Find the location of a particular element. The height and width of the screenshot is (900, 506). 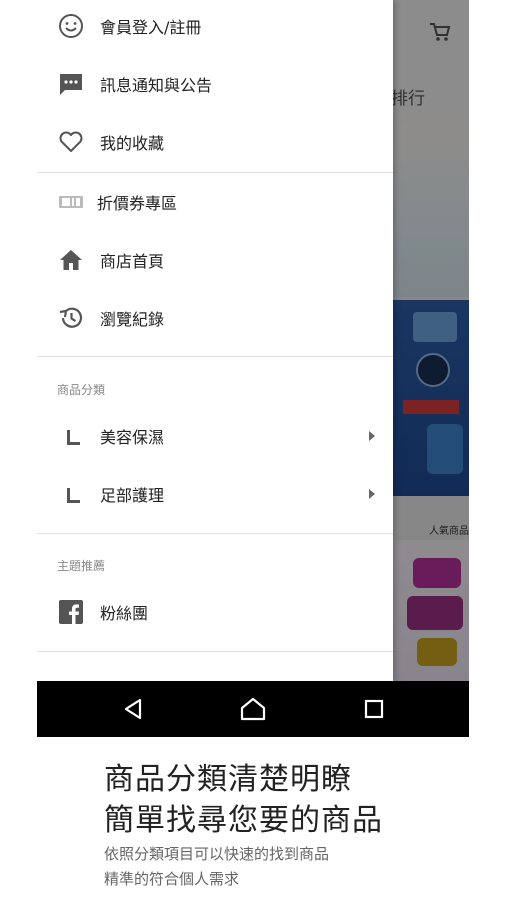

drawer-item-label: 會員登入/註冊 is located at coordinates (151, 27).